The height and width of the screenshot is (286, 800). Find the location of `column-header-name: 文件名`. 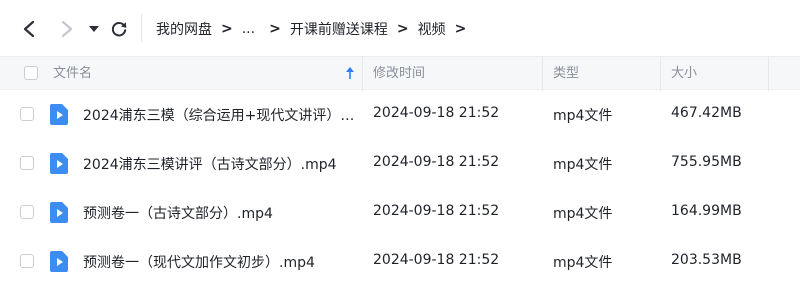

column-header-name: 文件名 is located at coordinates (72, 74).